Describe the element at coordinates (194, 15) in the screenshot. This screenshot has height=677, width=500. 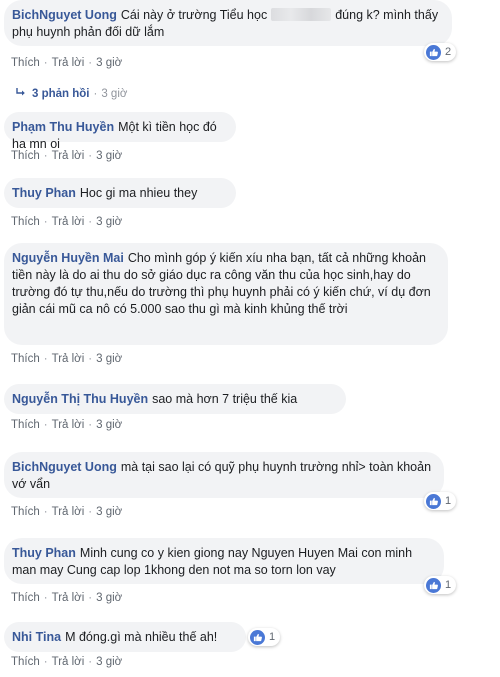
I see `comment-text: Cái này ở trường Tiểu học` at that location.